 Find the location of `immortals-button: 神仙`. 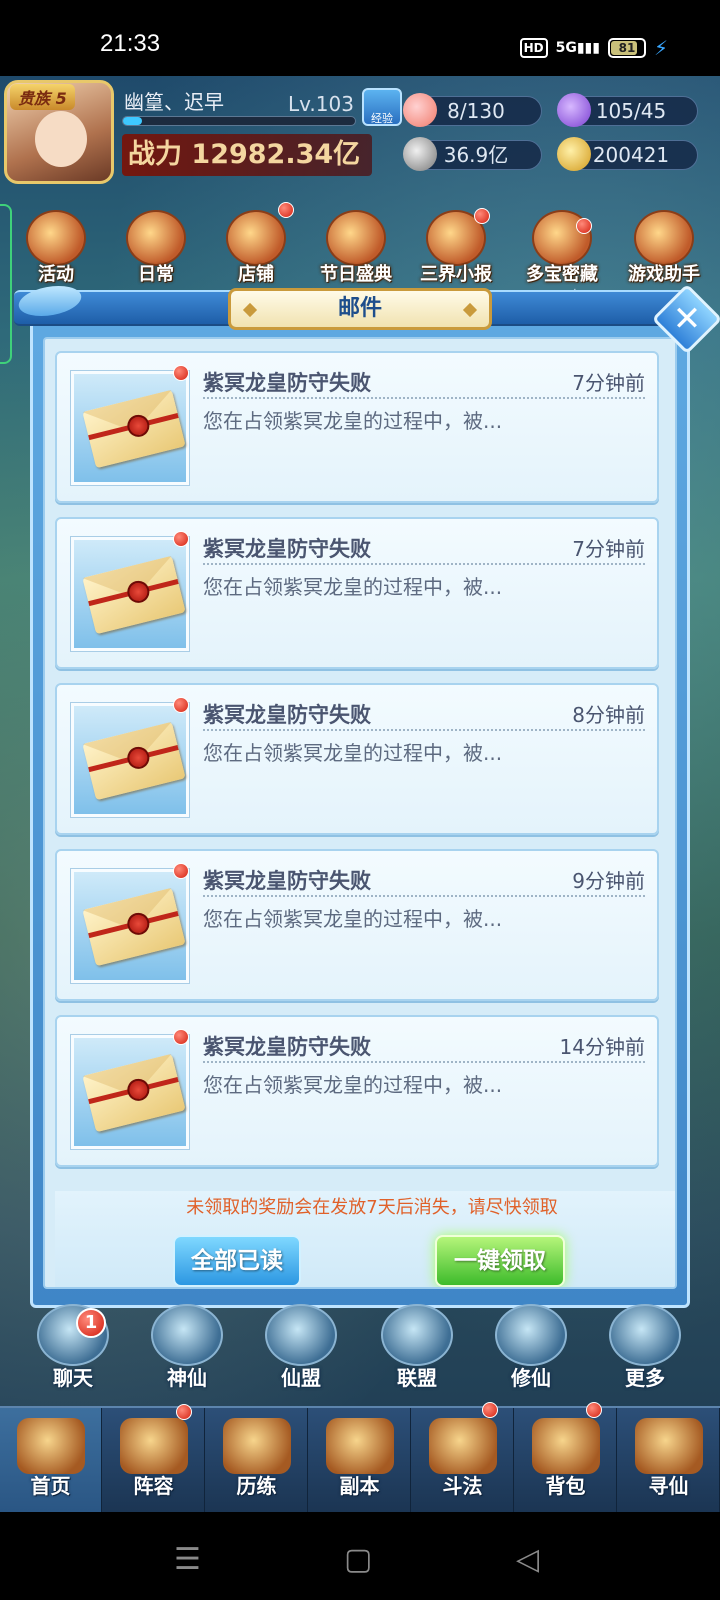

immortals-button: 神仙 is located at coordinates (187, 1347).